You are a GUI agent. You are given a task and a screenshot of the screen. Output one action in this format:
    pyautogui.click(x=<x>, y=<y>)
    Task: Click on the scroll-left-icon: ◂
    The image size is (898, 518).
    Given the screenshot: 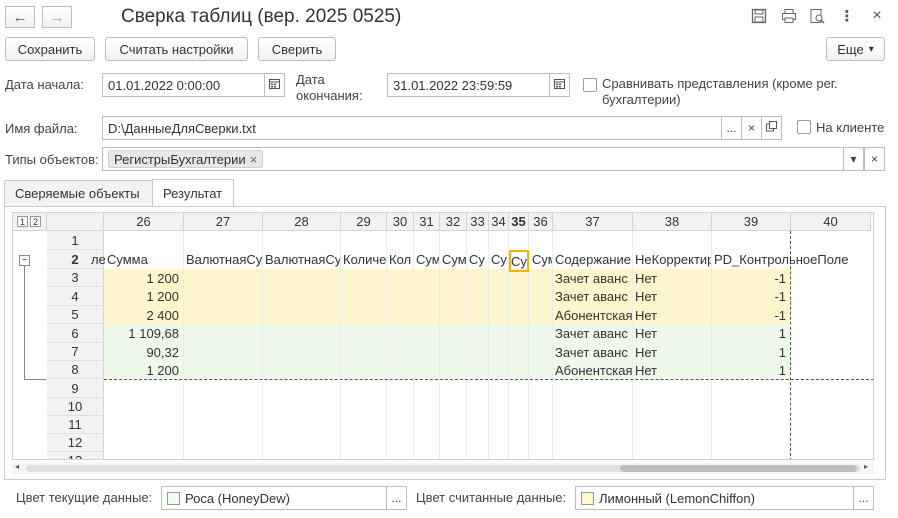 What is the action you would take?
    pyautogui.click(x=17, y=466)
    